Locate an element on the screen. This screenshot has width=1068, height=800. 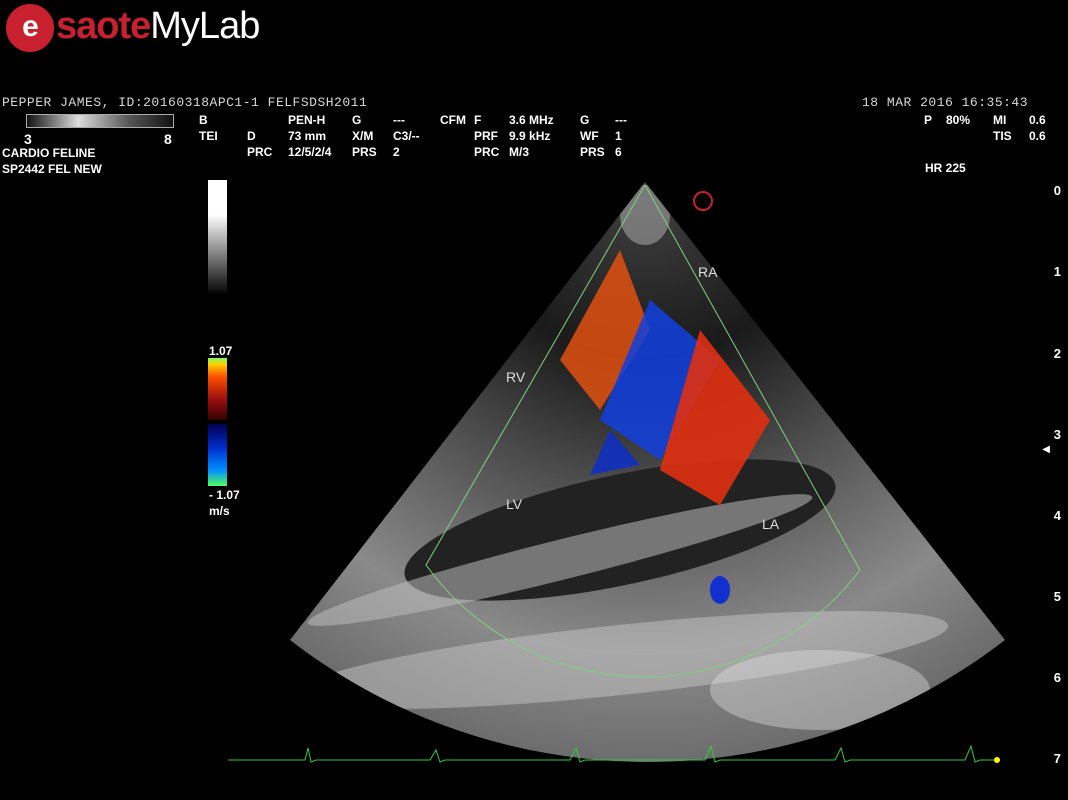
label-la: LA is located at coordinates (771, 524).